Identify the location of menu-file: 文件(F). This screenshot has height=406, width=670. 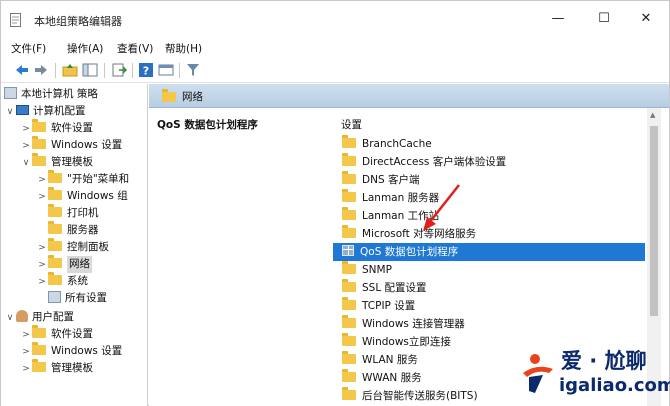
(28, 48).